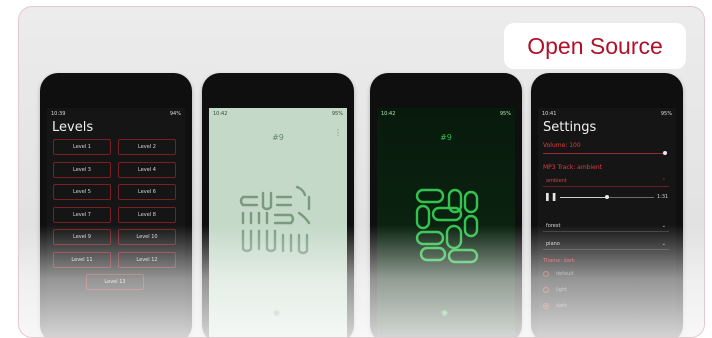  Describe the element at coordinates (572, 167) in the screenshot. I see `mp3-track-label: MP3 Track: ambient` at that location.